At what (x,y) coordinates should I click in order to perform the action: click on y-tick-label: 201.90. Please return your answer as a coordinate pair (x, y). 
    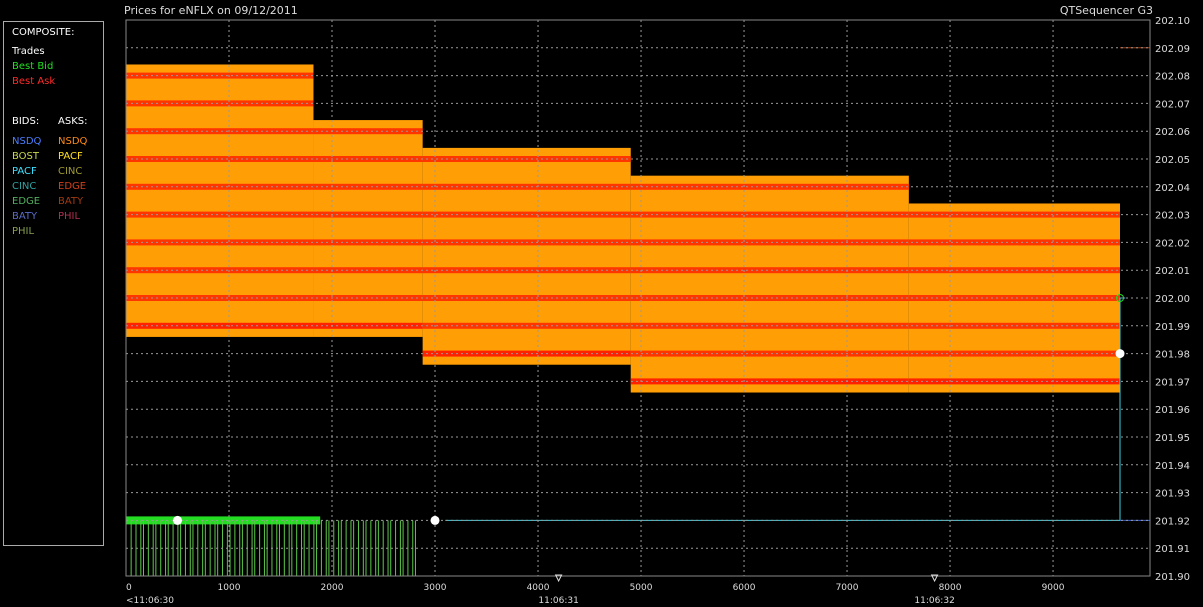
    Looking at the image, I should click on (1172, 577).